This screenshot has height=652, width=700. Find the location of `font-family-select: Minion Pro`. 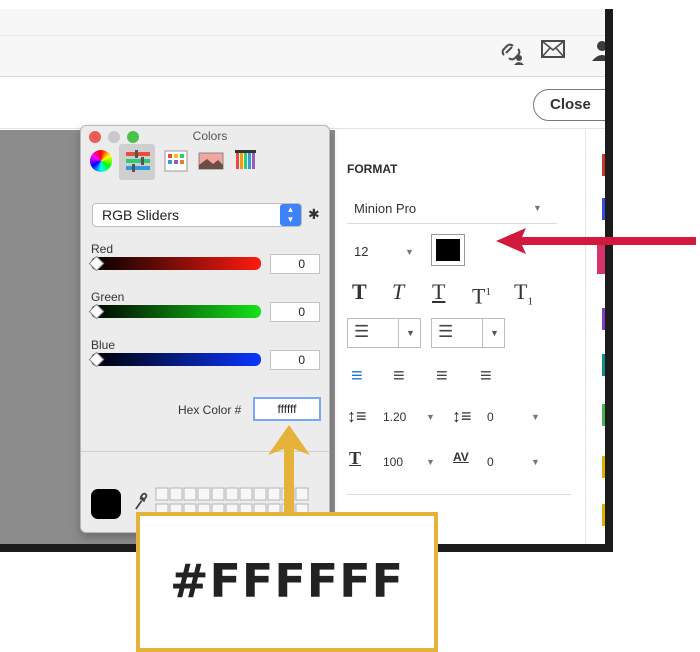

font-family-select: Minion Pro is located at coordinates (385, 208).